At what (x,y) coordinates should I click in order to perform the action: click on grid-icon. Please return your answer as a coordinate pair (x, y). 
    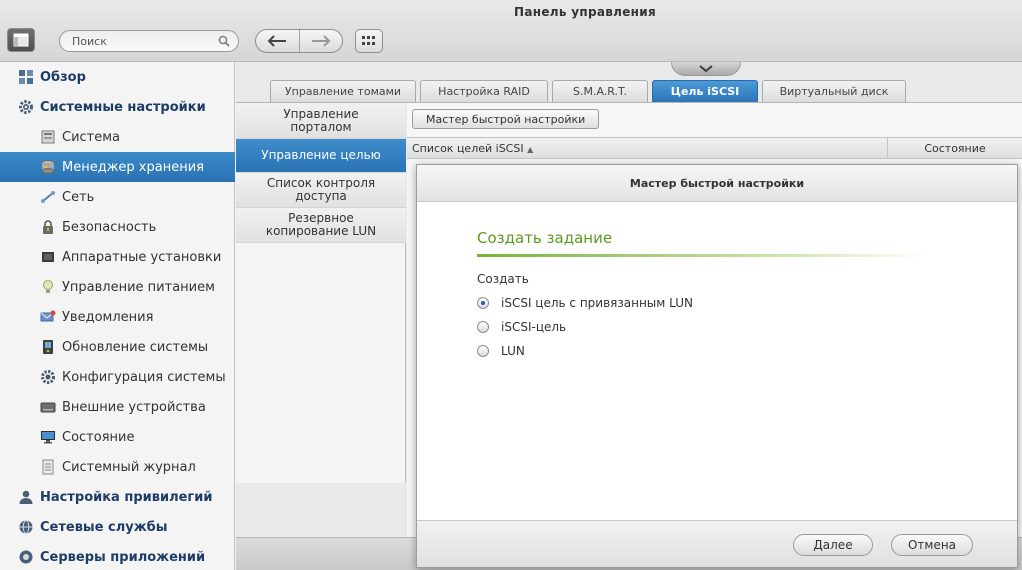
    Looking at the image, I should click on (368, 40).